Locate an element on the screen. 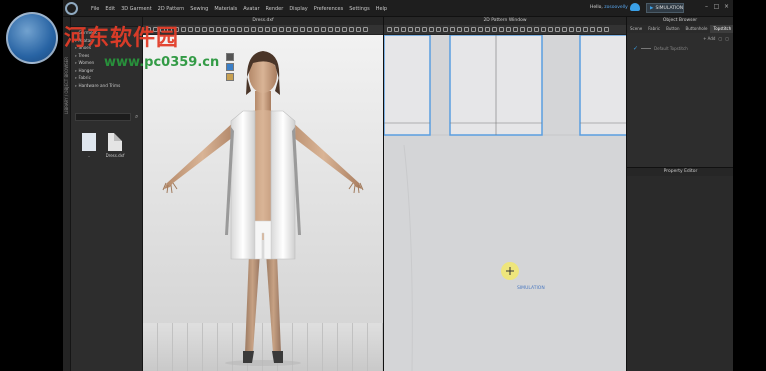  menu-settings: Settings is located at coordinates (359, 9).